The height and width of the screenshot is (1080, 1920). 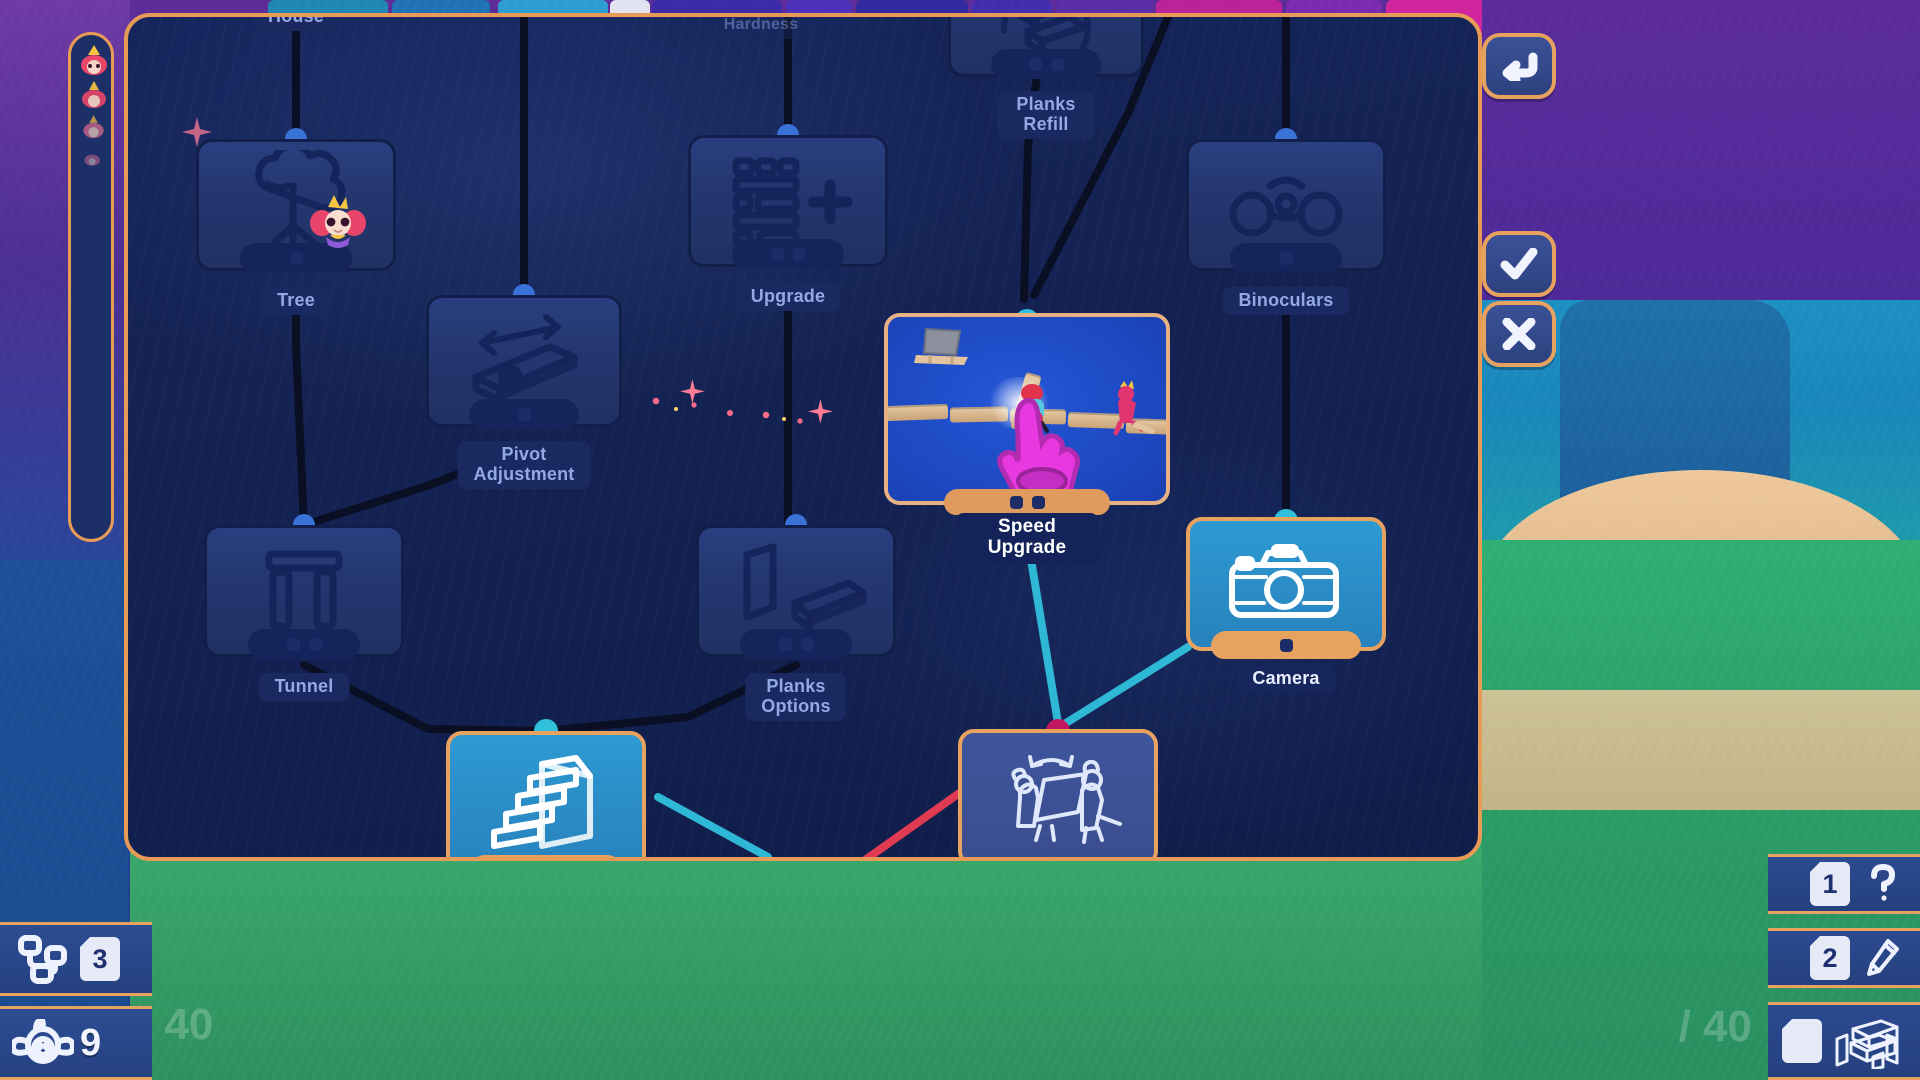 I want to click on question-mark-icon, so click(x=1883, y=884).